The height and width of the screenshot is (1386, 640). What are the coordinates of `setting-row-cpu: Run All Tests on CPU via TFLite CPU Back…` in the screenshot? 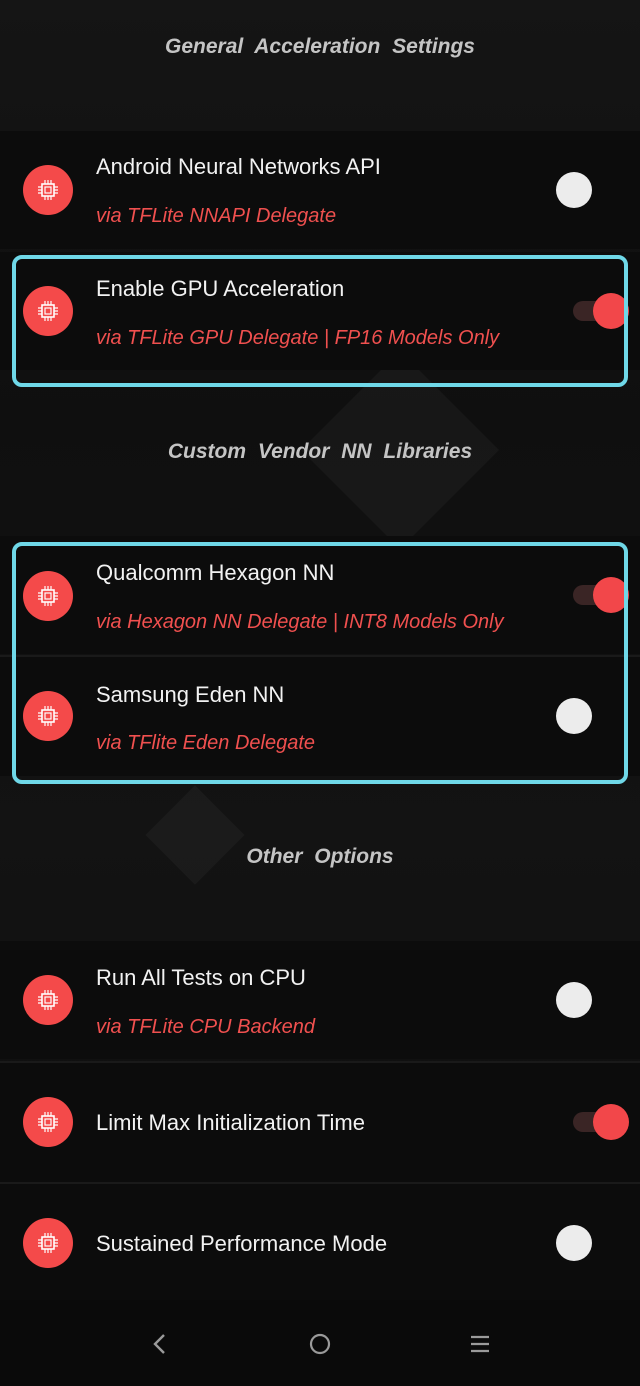 It's located at (320, 1000).